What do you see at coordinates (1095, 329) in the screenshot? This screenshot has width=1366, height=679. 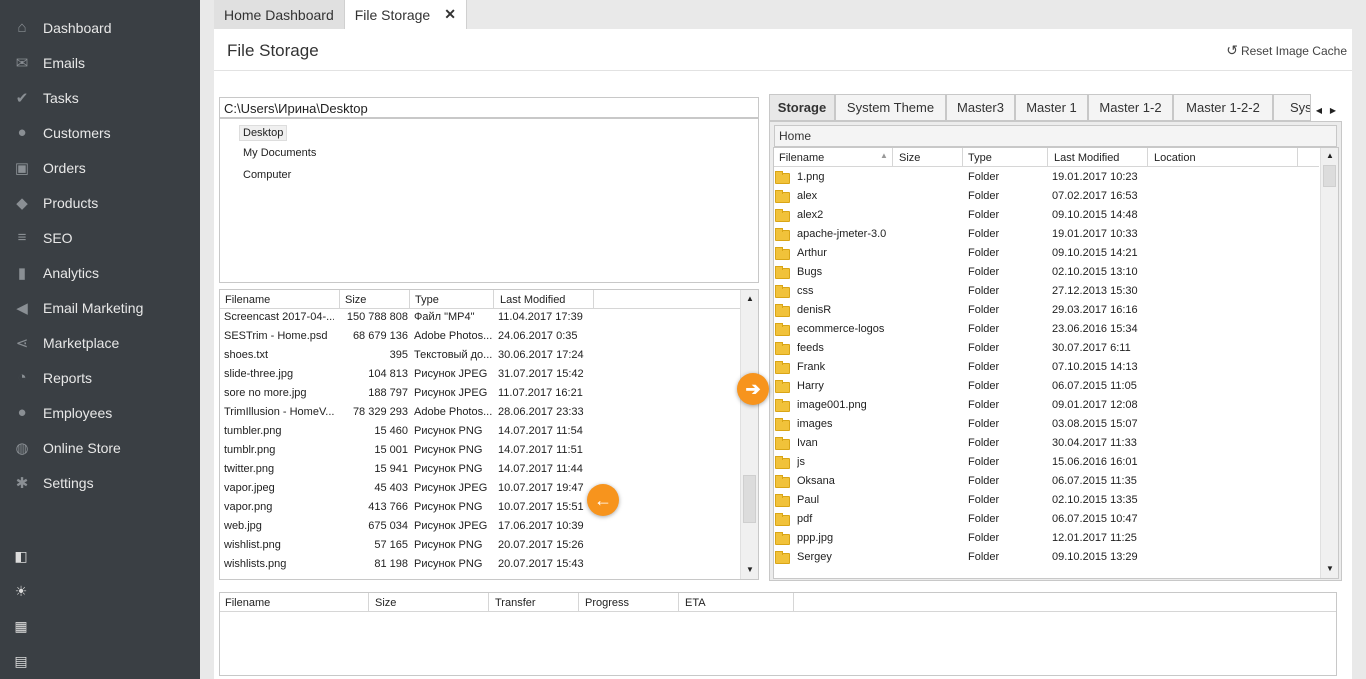 I see `cell-modified: 23.06.2016 15:34` at bounding box center [1095, 329].